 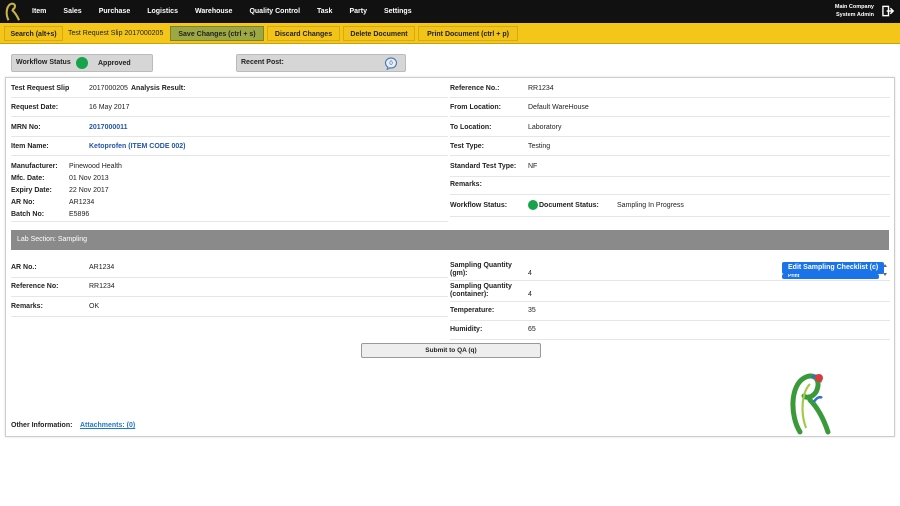 I want to click on nav-item-quality-control: Quality Control, so click(x=274, y=11).